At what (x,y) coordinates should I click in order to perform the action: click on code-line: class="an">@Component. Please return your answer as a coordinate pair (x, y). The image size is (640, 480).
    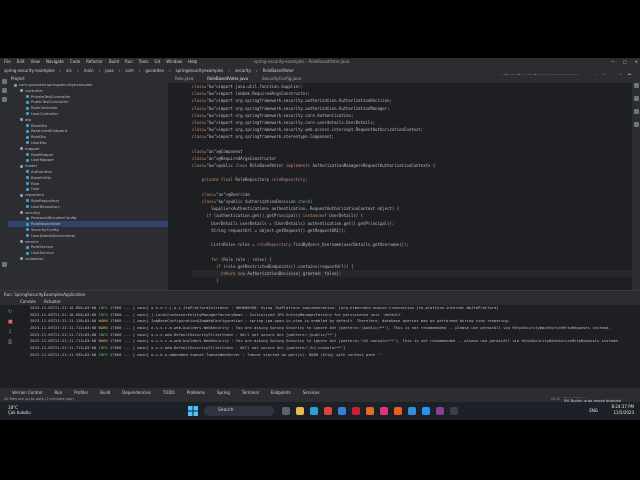
    Looking at the image, I should click on (412, 151).